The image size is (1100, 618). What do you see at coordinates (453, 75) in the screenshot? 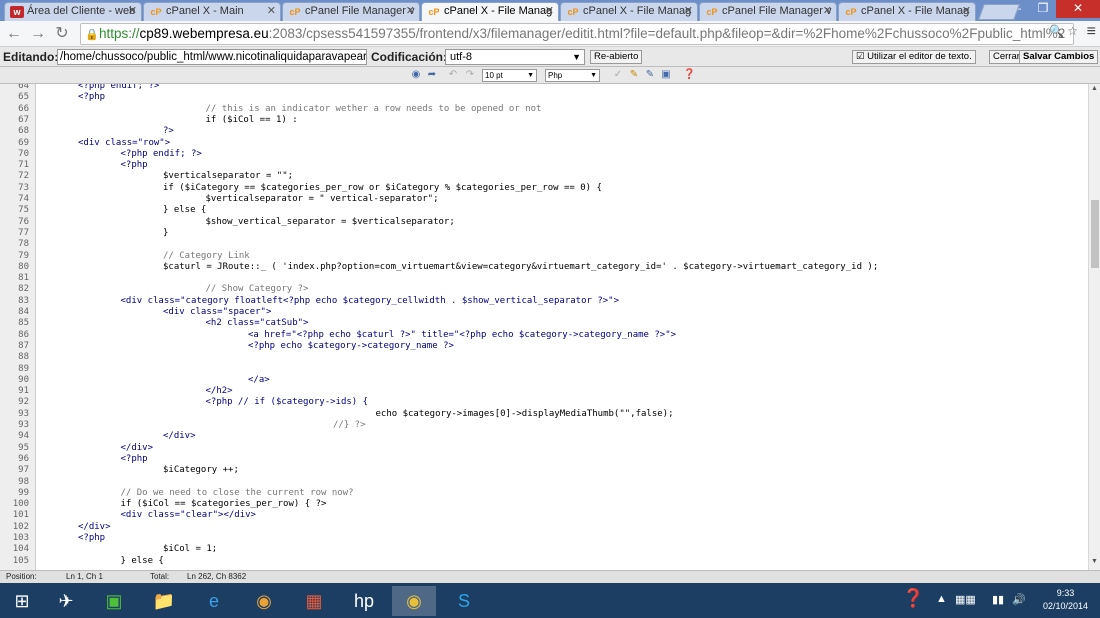
I see `undo-icon: ↶` at bounding box center [453, 75].